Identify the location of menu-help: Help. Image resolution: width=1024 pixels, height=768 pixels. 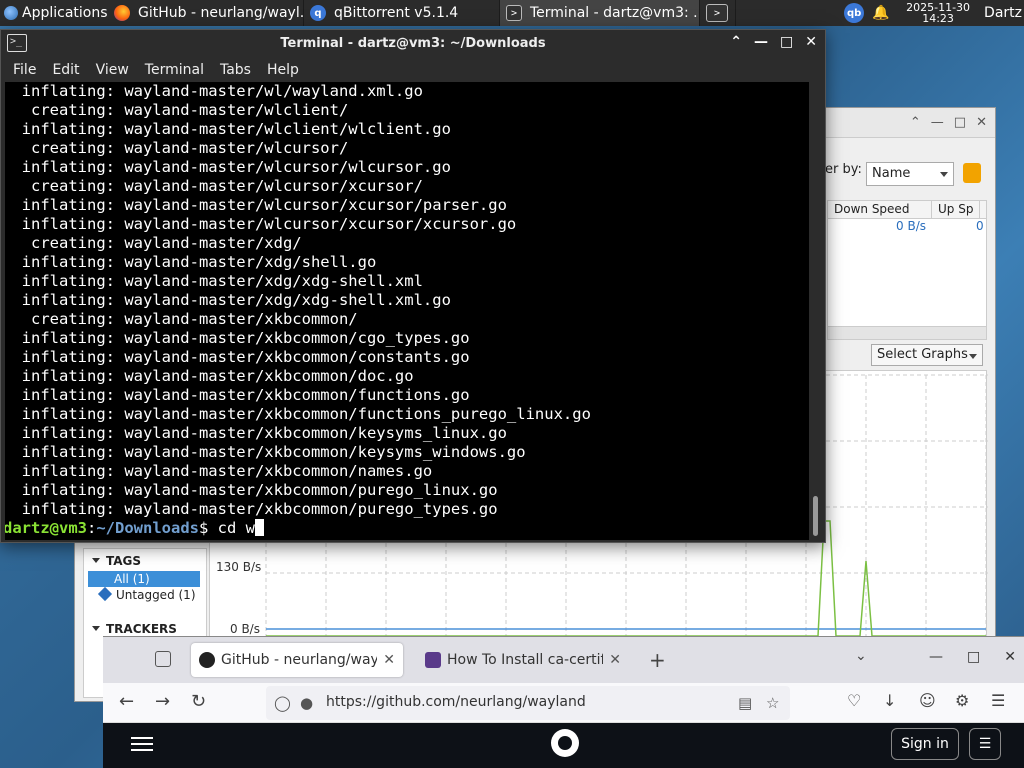
(283, 70).